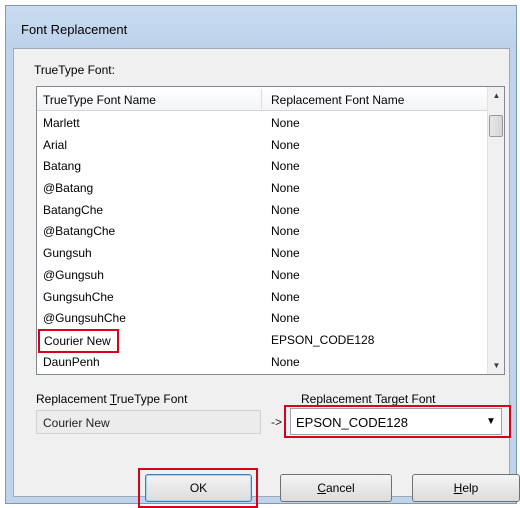 Image resolution: width=520 pixels, height=508 pixels. What do you see at coordinates (198, 488) in the screenshot?
I see `ok-button: OK` at bounding box center [198, 488].